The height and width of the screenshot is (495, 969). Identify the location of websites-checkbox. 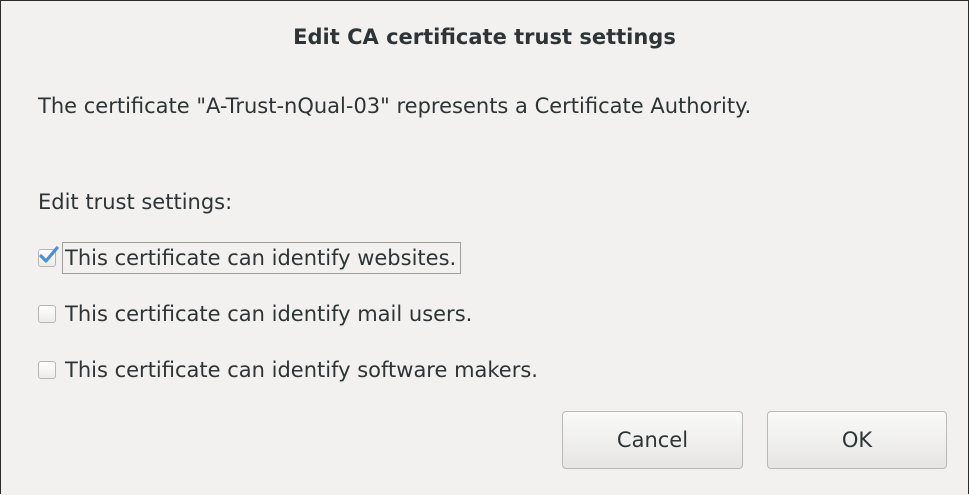
(48, 256).